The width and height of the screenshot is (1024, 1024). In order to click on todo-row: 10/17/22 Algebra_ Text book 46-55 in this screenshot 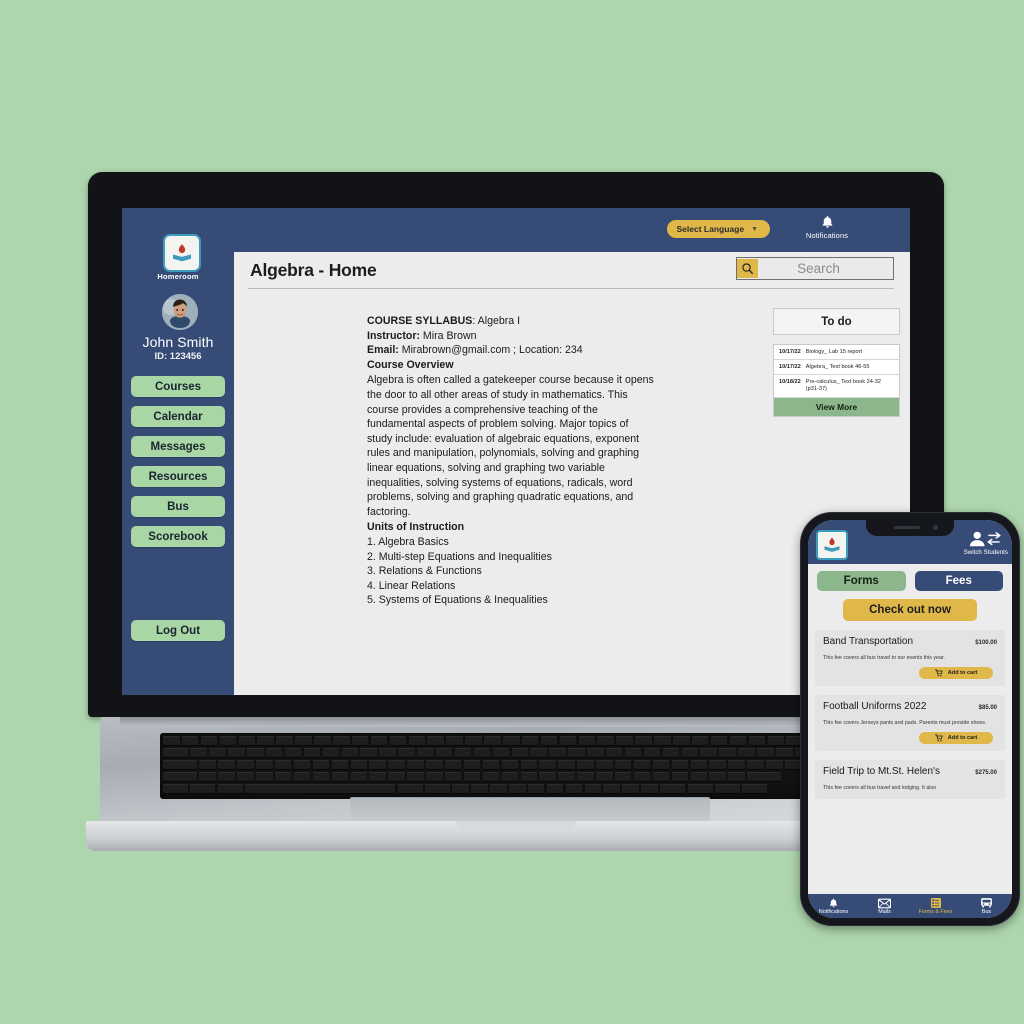, I will do `click(836, 368)`.